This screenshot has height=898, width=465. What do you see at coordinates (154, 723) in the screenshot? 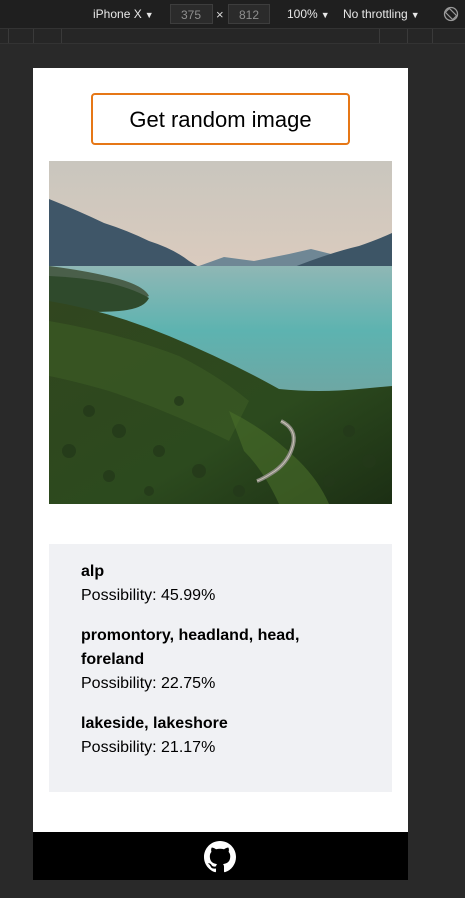
I see `prediction-label: lakeside, lakeshore` at bounding box center [154, 723].